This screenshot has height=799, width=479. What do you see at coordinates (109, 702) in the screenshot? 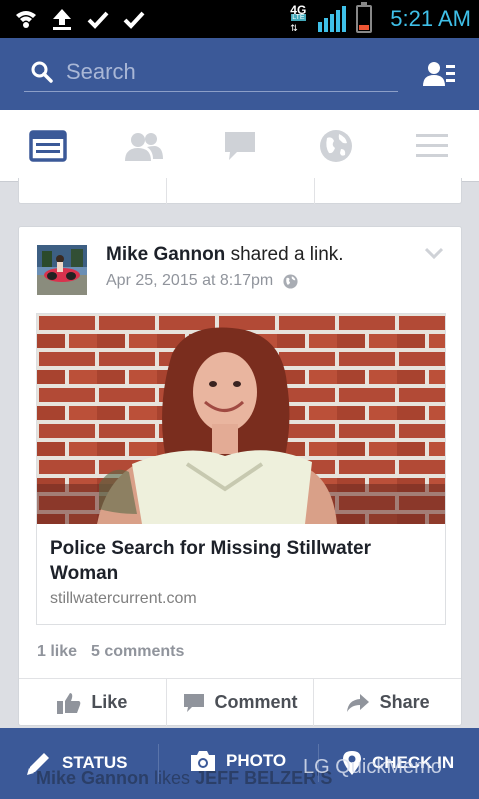
I see `like-label: Like` at bounding box center [109, 702].